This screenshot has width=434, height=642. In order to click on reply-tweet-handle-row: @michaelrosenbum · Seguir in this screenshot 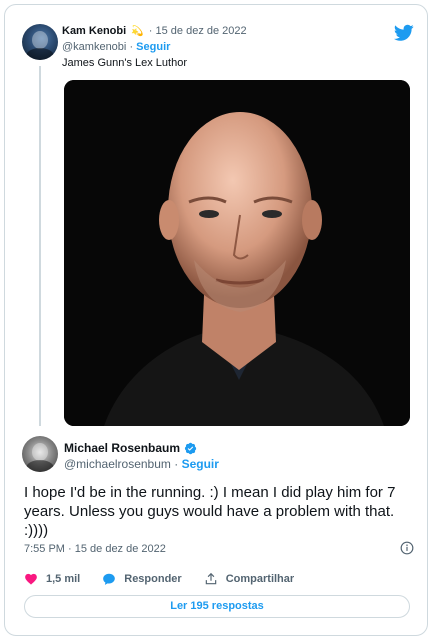, I will do `click(141, 464)`.